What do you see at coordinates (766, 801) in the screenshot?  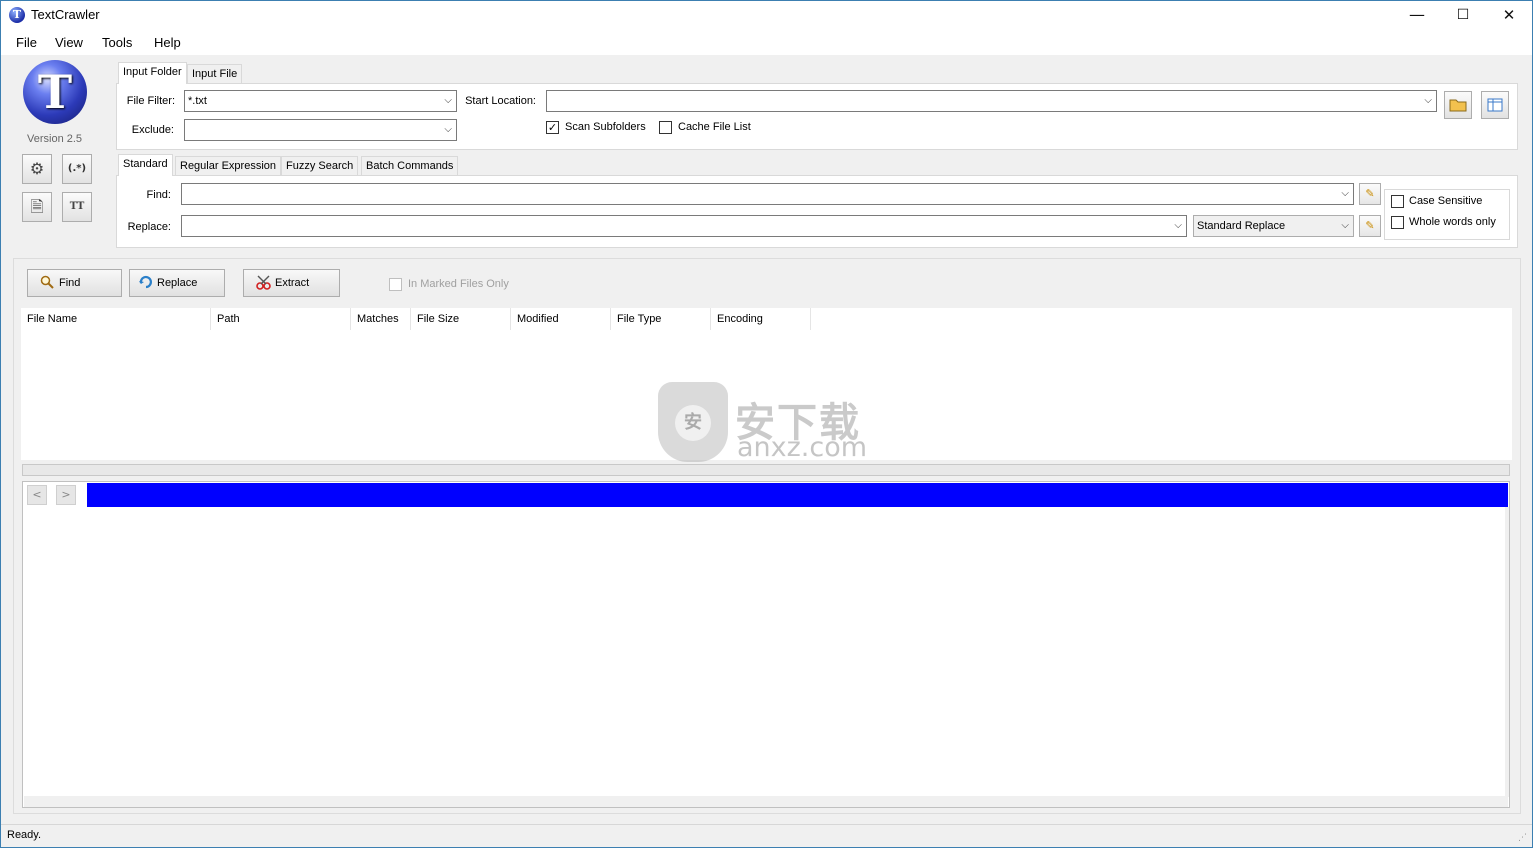 I see `preview-horizontal-scrollbar` at bounding box center [766, 801].